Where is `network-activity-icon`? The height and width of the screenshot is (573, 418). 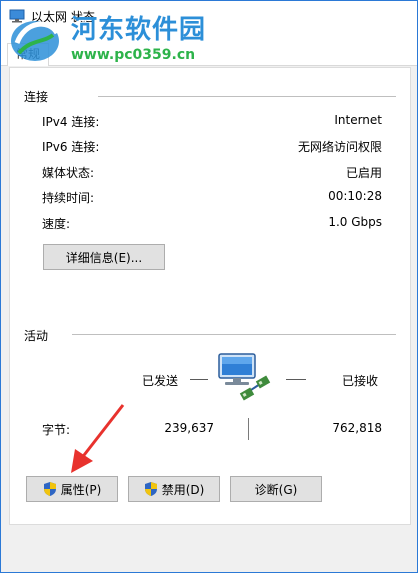
network-activity-icon is located at coordinates (244, 377).